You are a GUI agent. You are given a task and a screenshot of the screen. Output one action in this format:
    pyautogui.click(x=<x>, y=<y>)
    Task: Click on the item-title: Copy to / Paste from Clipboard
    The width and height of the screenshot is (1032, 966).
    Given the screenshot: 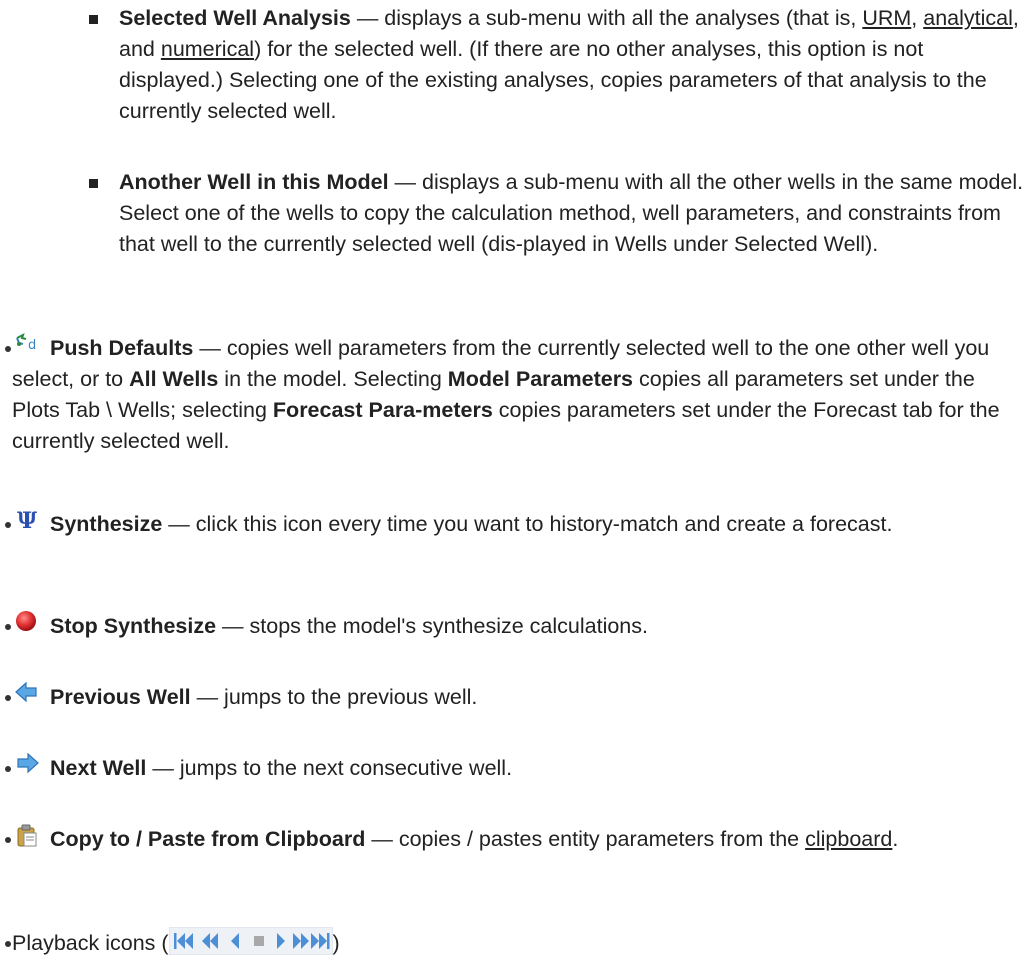 What is the action you would take?
    pyautogui.click(x=208, y=839)
    